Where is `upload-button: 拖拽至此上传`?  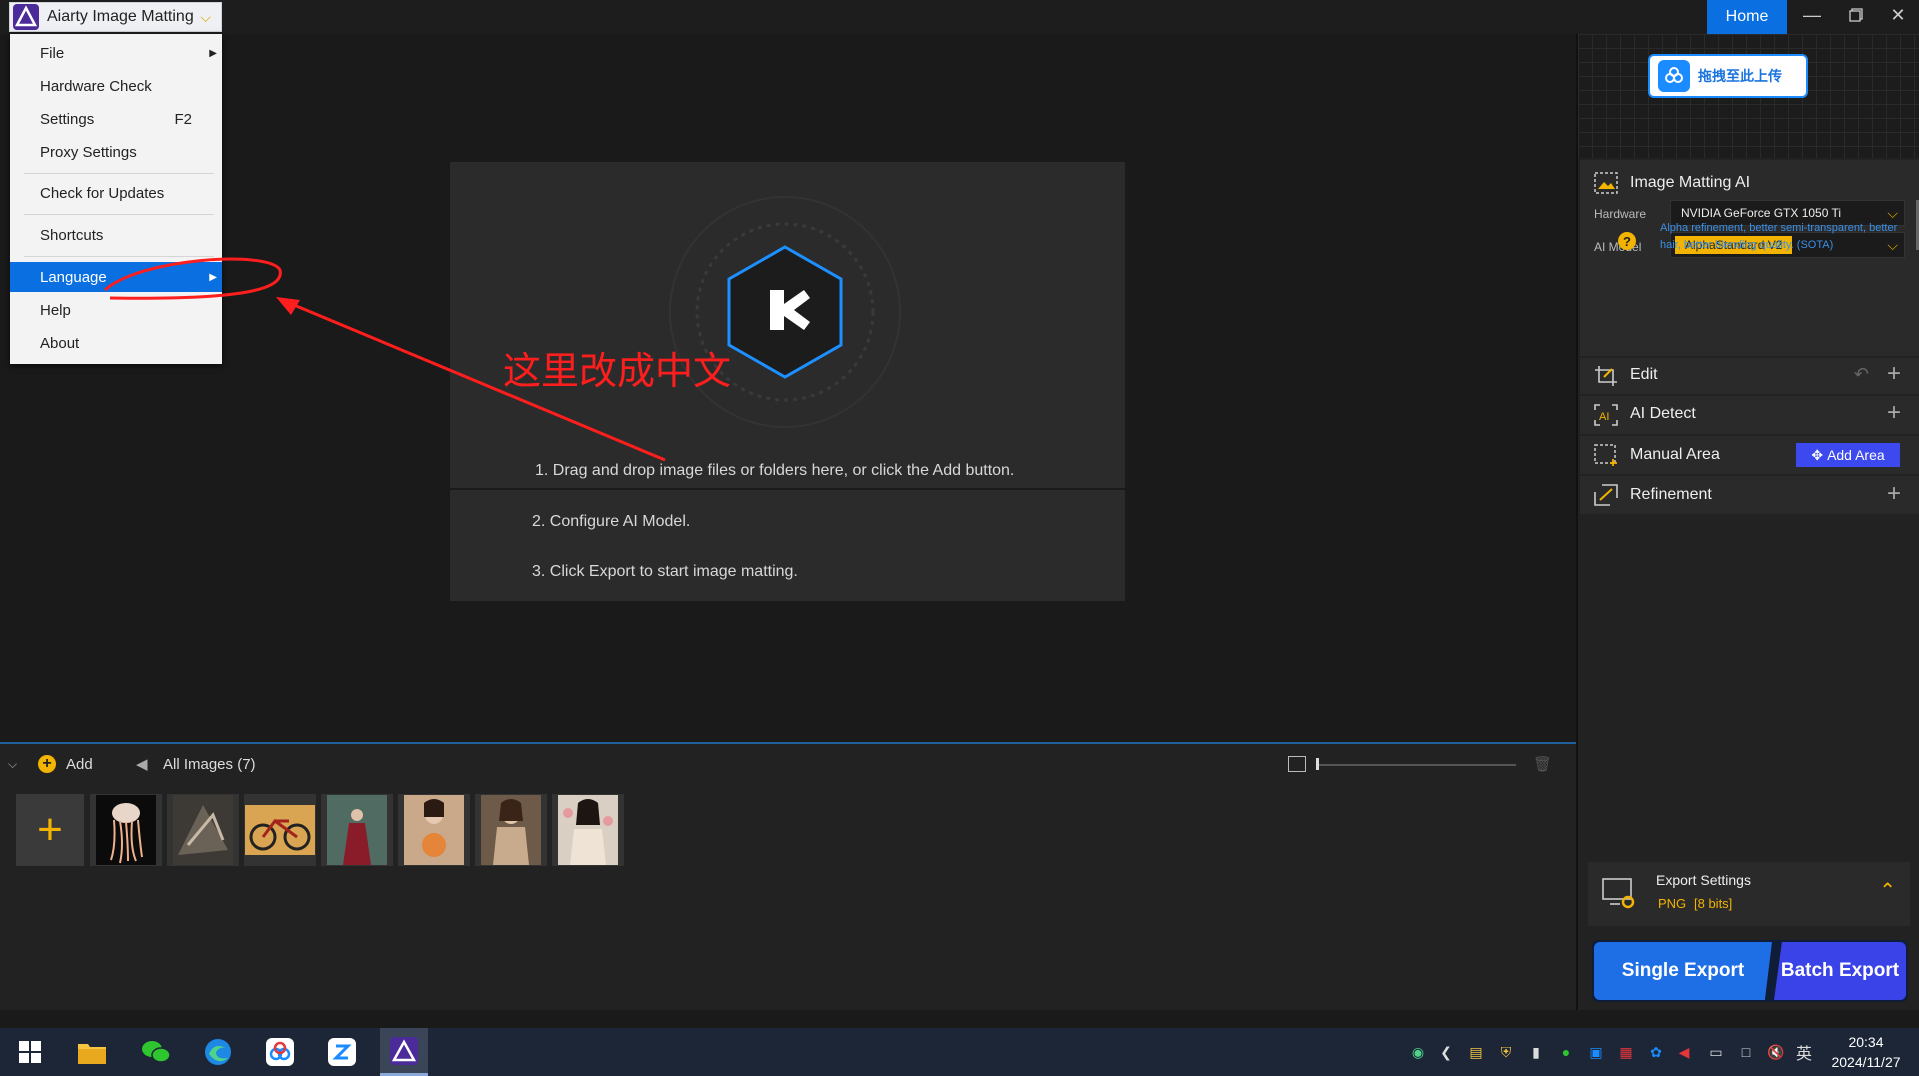
upload-button: 拖拽至此上传 is located at coordinates (1728, 76).